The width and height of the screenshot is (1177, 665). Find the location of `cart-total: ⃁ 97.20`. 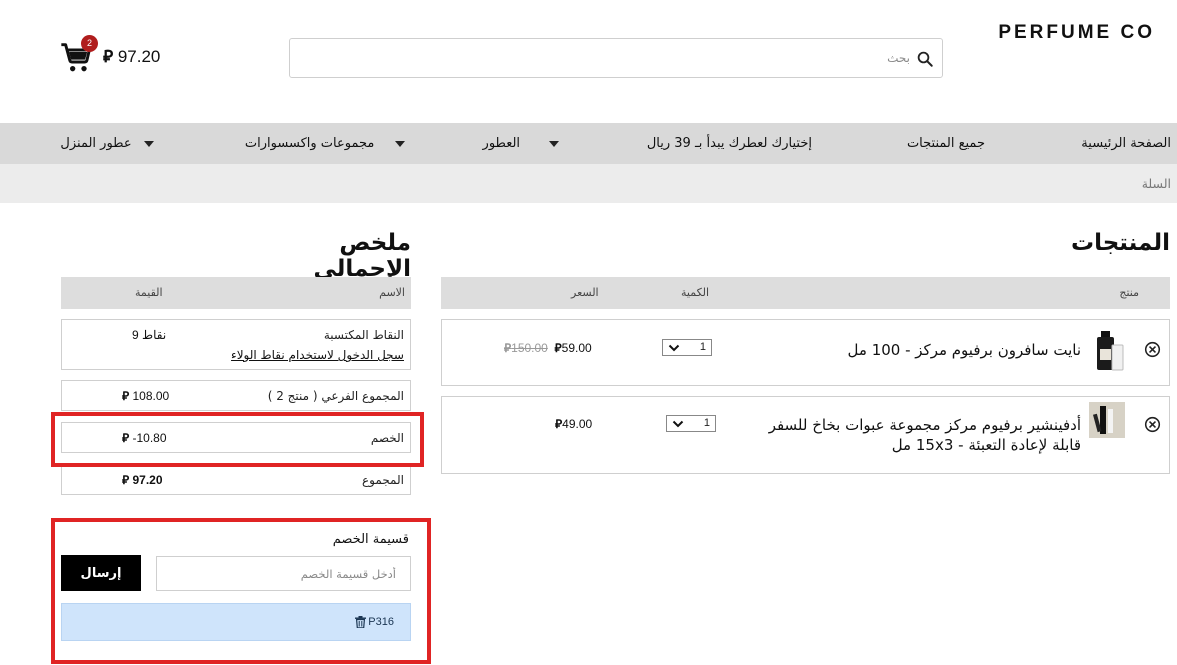

cart-total: ⃁ 97.20 is located at coordinates (131, 56).